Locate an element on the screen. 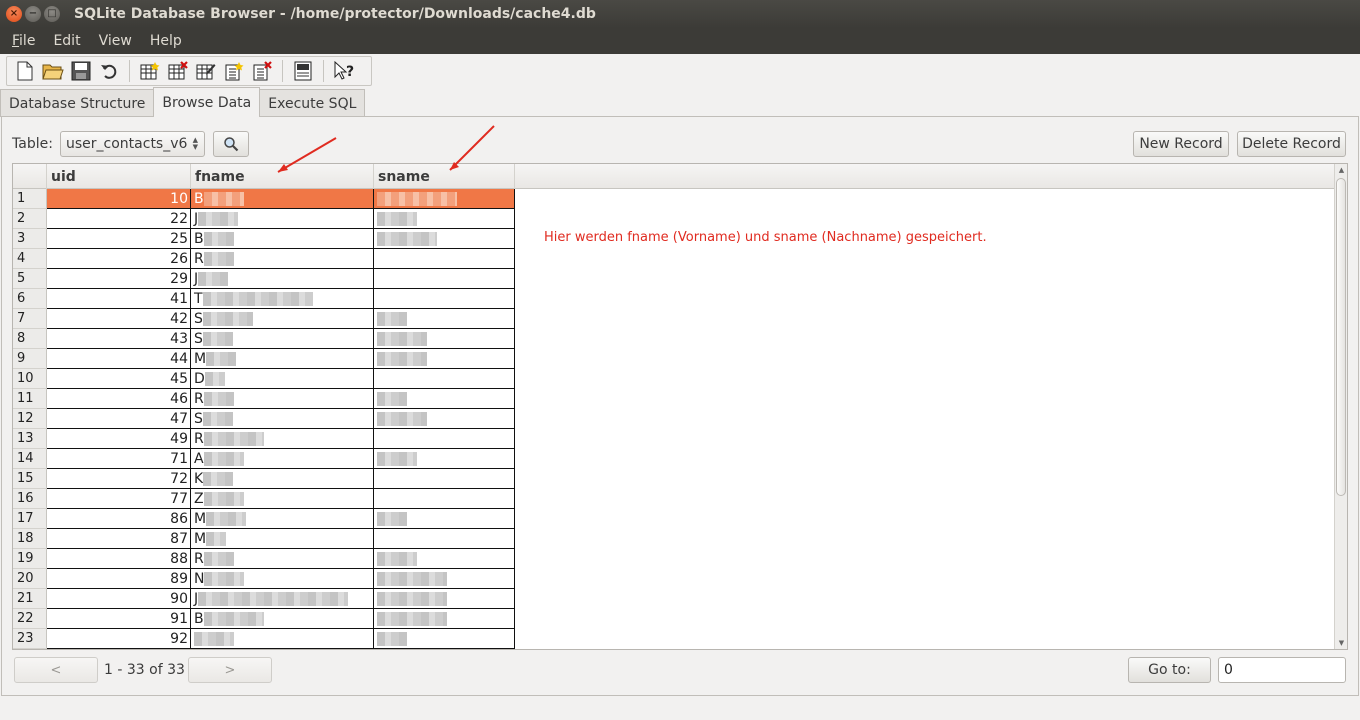  cell-uid: 89 is located at coordinates (119, 579).